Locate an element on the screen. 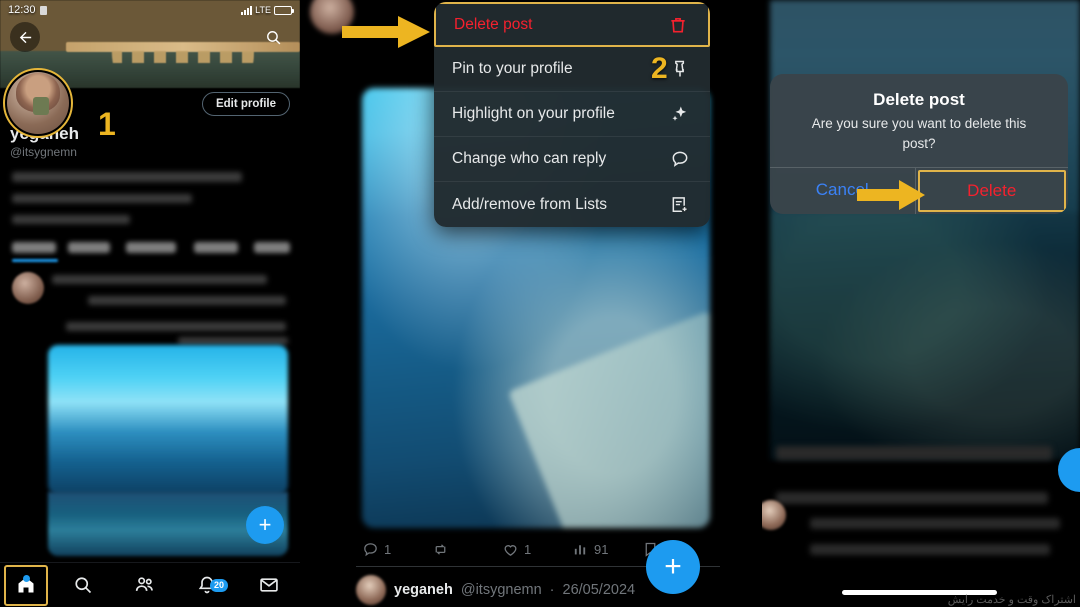 This screenshot has height=607, width=1080. step-marker-2: 2 is located at coordinates (659, 68).